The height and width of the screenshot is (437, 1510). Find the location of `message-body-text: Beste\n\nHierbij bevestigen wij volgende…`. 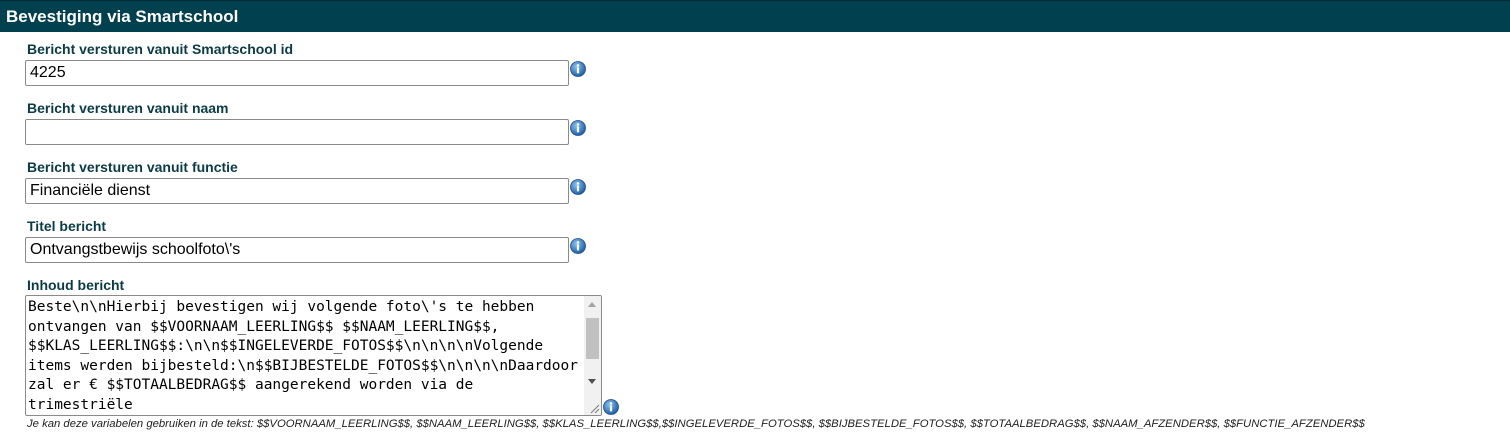

message-body-text: Beste\n\nHierbij bevestigen wij volgende… is located at coordinates (303, 356).